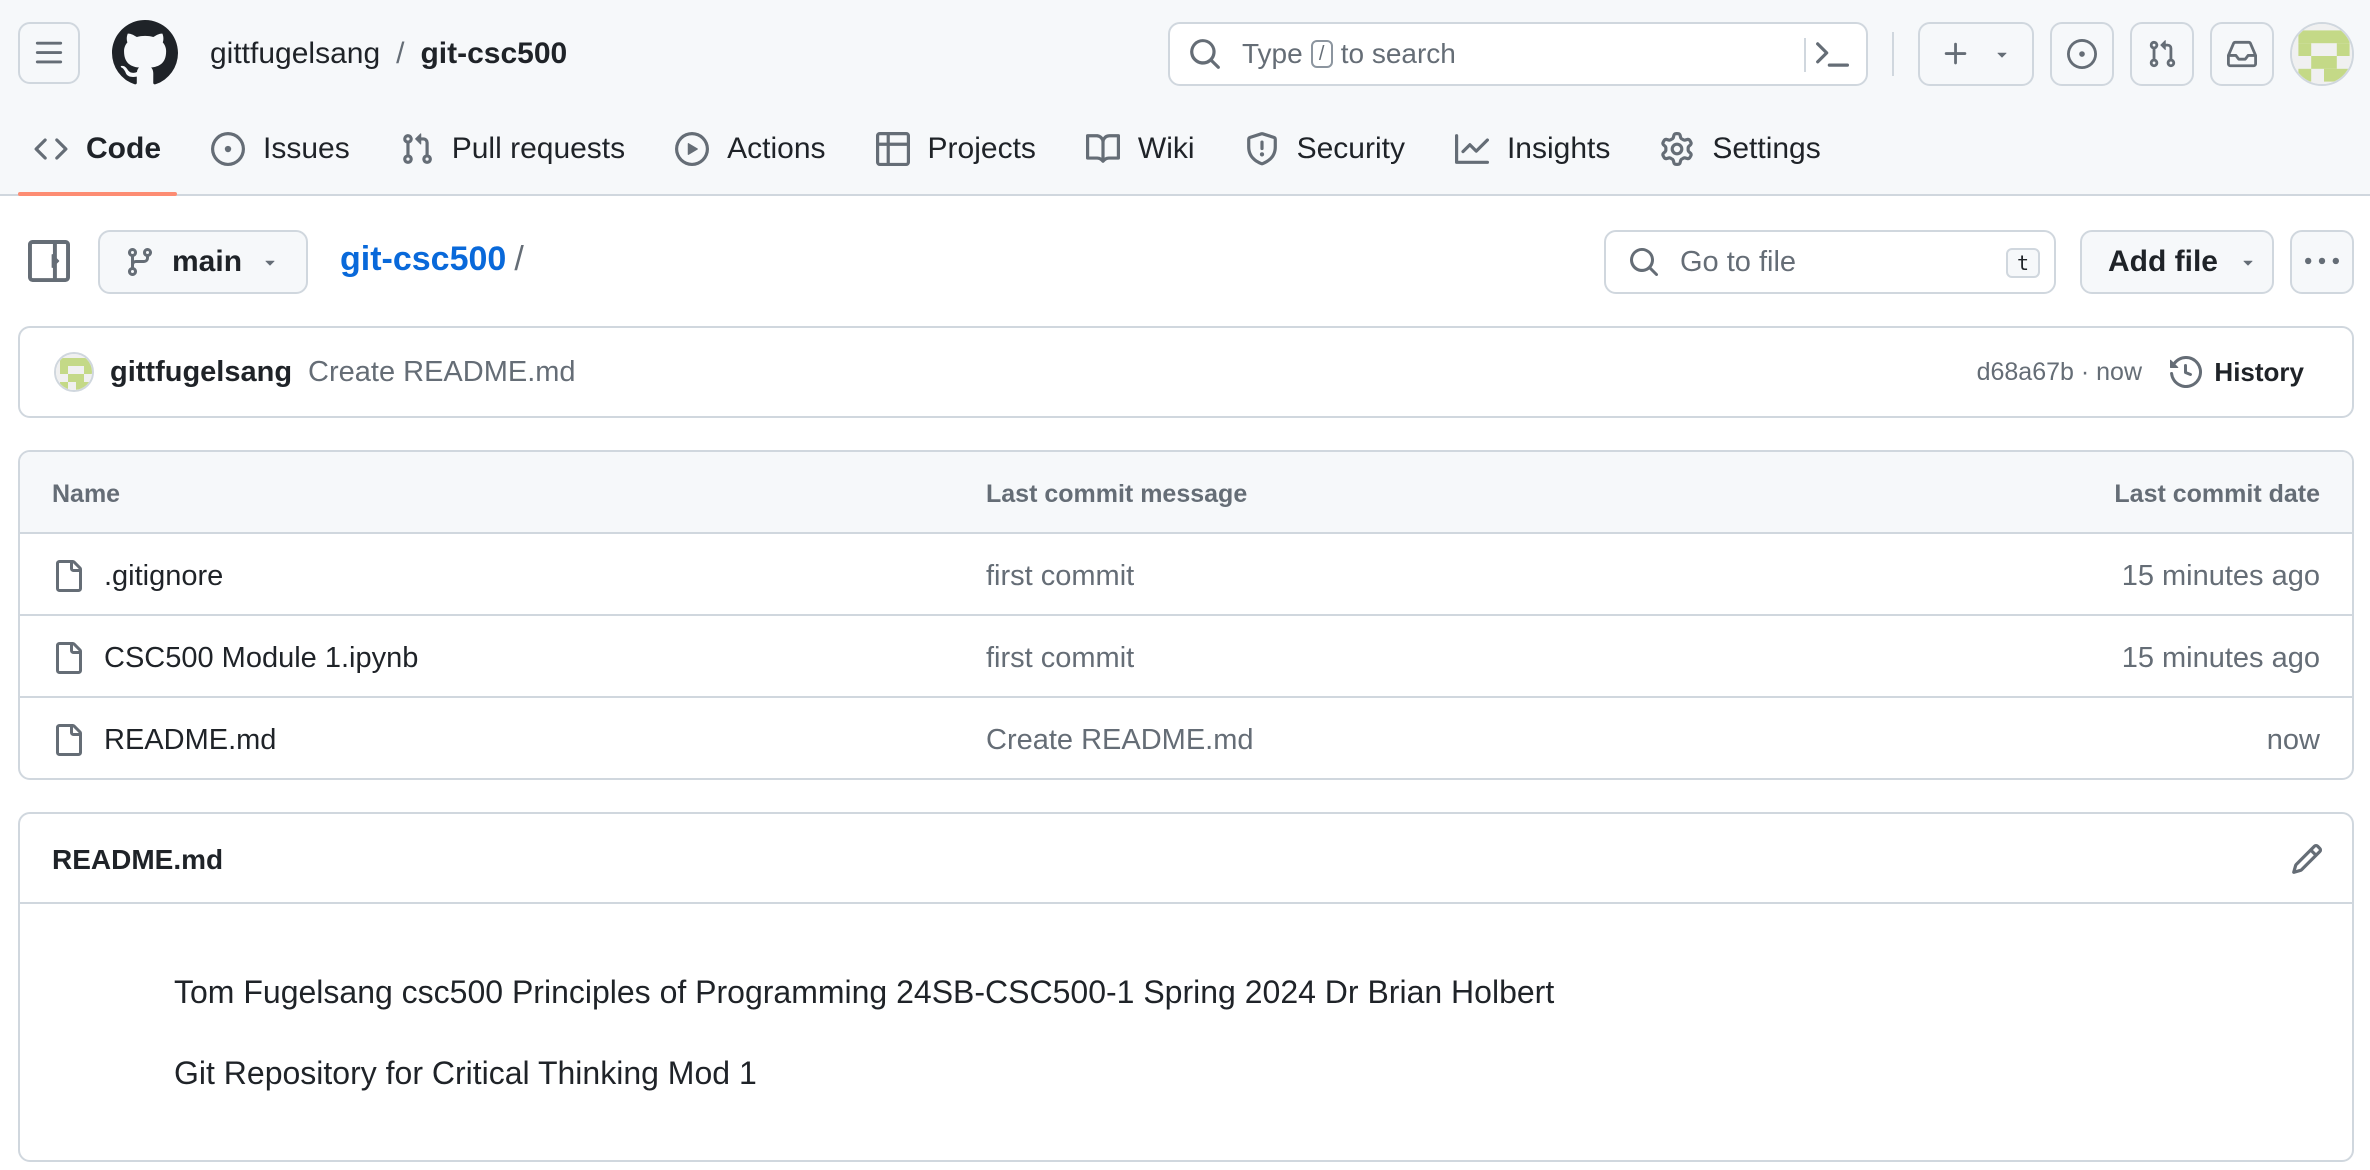  I want to click on column-header-message: Last commit message, so click(1117, 494).